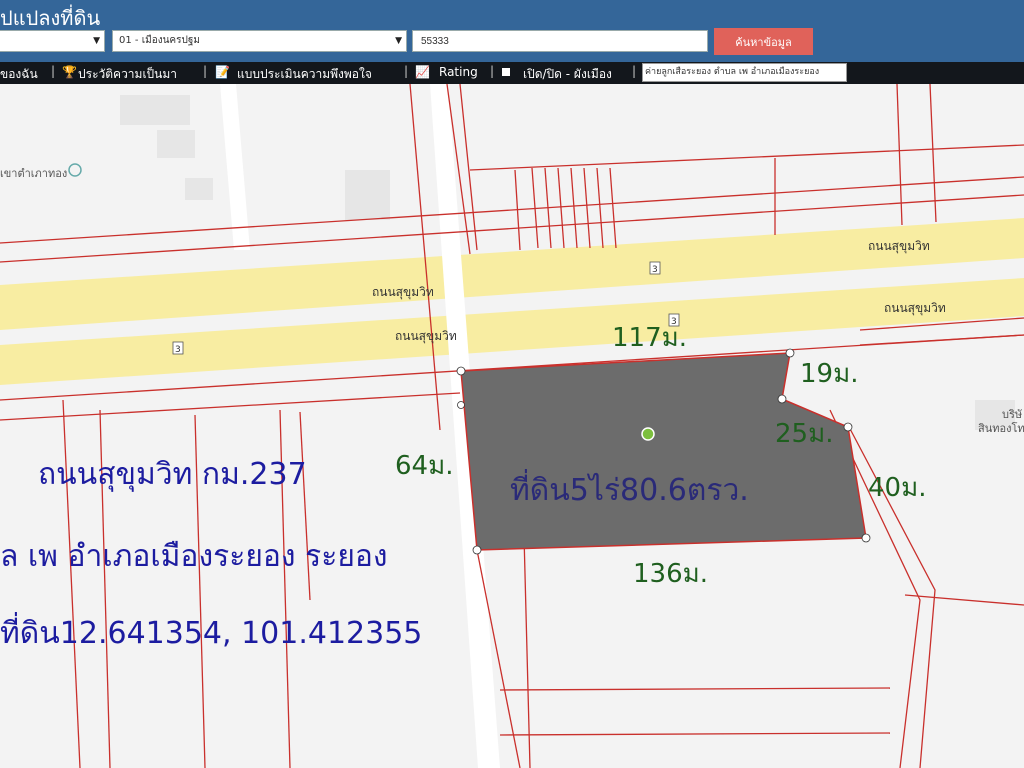 This screenshot has width=1024, height=768. Describe the element at coordinates (1001, 428) in the screenshot. I see `building-label: สินทองโท` at that location.